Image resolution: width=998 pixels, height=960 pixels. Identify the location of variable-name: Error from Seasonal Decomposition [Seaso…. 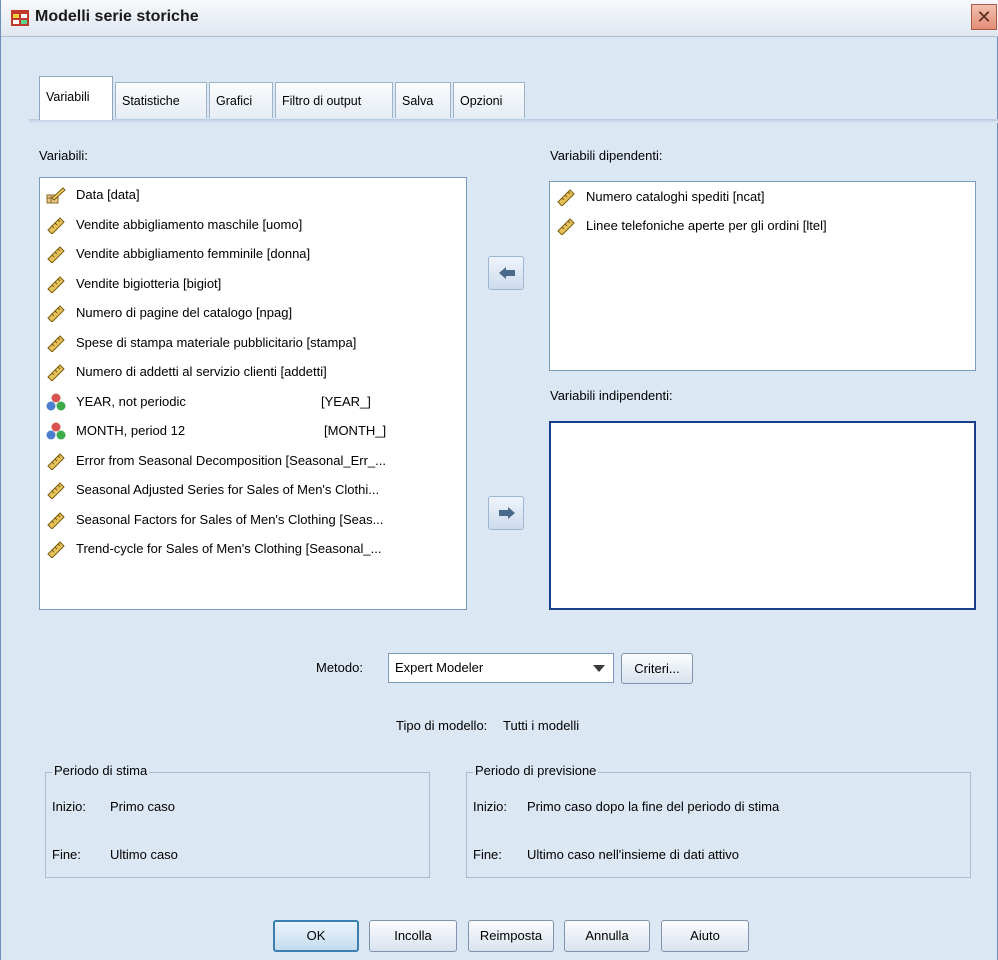
(231, 460).